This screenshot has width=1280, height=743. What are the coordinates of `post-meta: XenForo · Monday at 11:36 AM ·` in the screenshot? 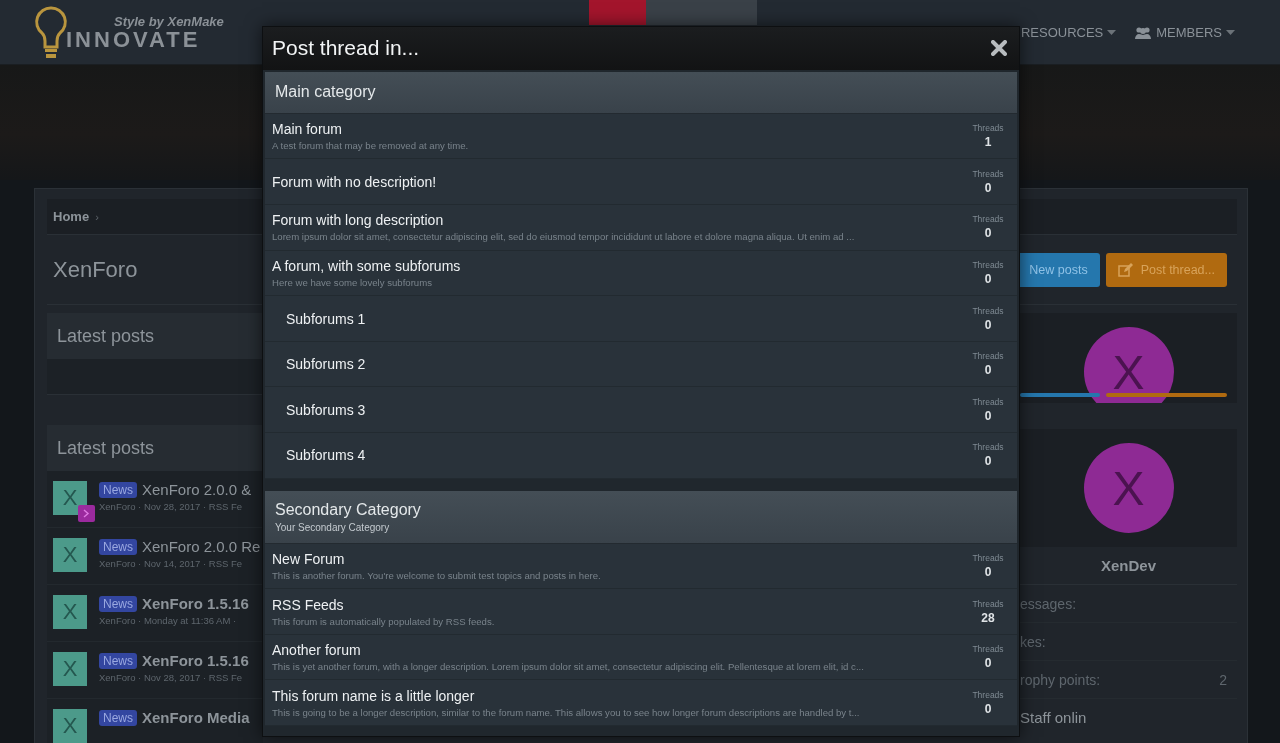 It's located at (168, 620).